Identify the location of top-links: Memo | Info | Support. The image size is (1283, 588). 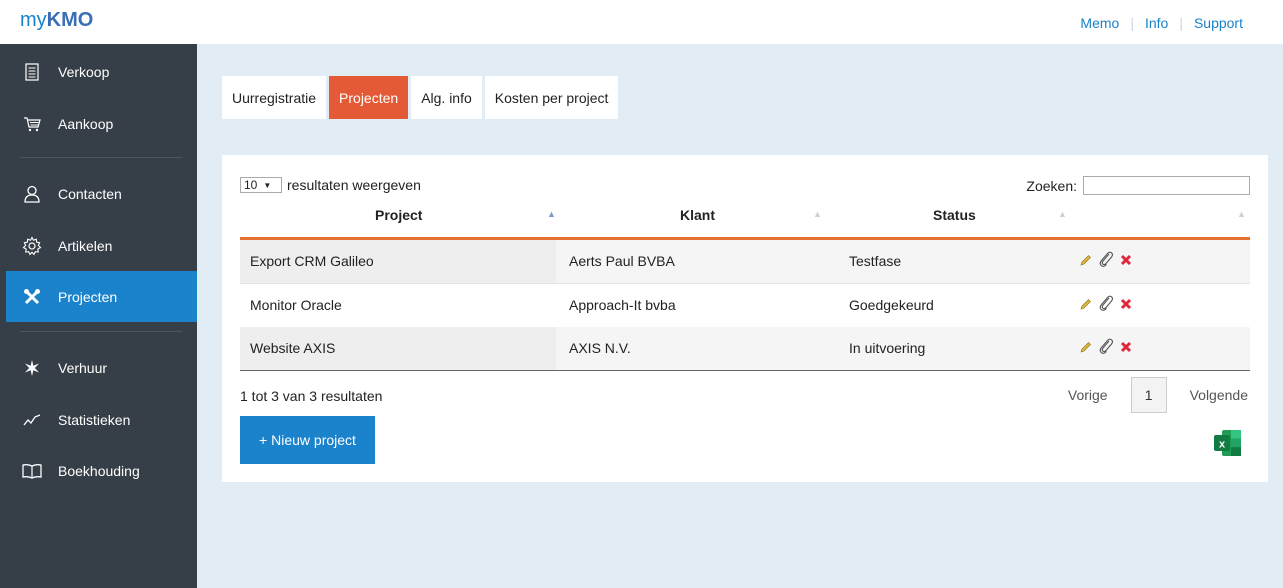
(1161, 23).